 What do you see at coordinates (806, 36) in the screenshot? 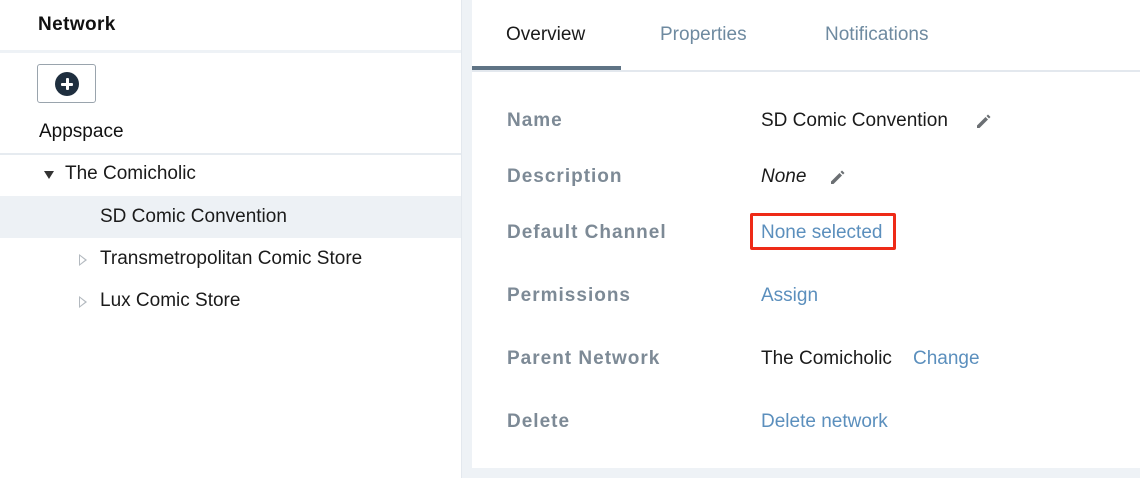
I see `tab-bar: Overview Properties Notifications` at bounding box center [806, 36].